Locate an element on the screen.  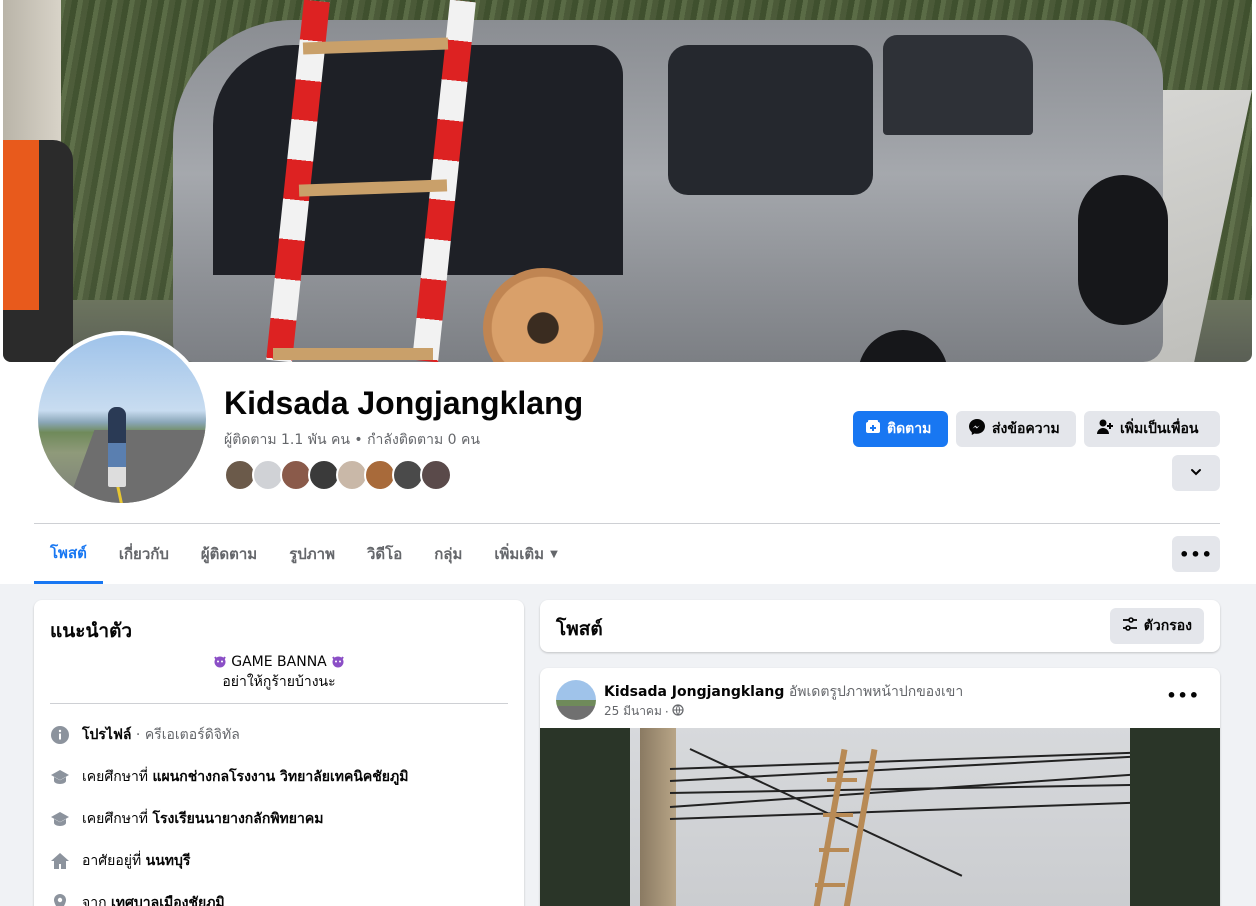
follow-icon is located at coordinates (873, 429).